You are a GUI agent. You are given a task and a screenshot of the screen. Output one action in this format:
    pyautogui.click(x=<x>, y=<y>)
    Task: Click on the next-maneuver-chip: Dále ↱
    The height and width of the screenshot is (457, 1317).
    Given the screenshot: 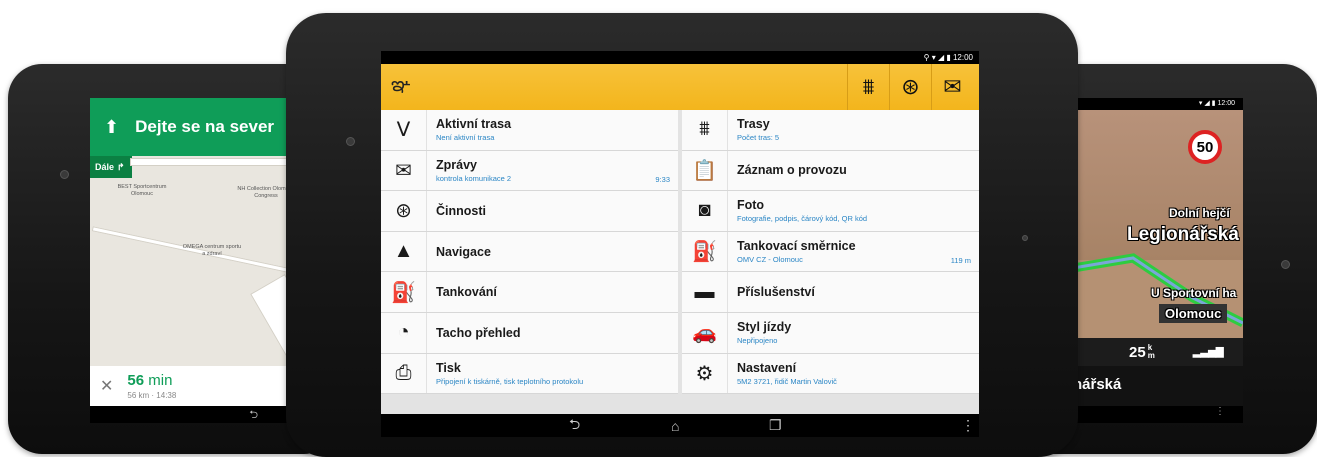 What is the action you would take?
    pyautogui.click(x=111, y=167)
    